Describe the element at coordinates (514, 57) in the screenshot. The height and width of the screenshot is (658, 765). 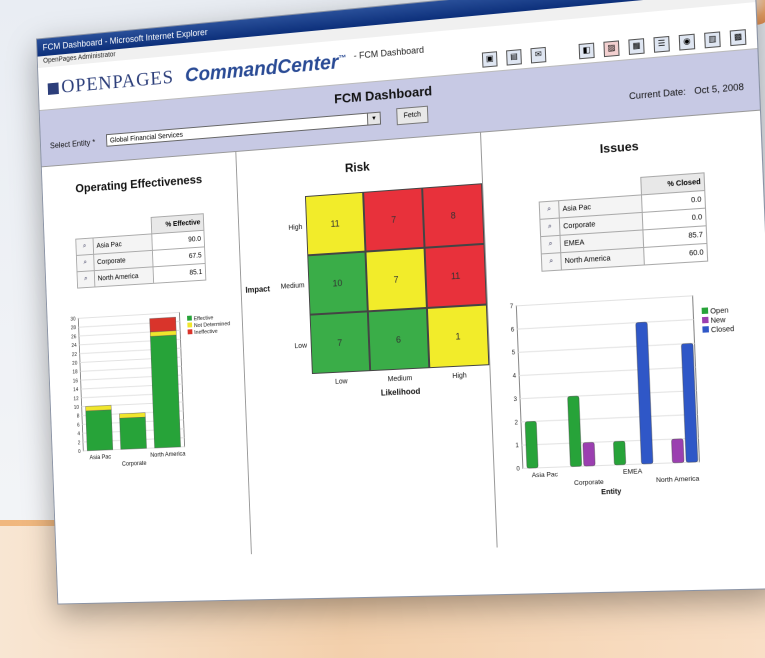
I see `print-icon: ▤` at that location.